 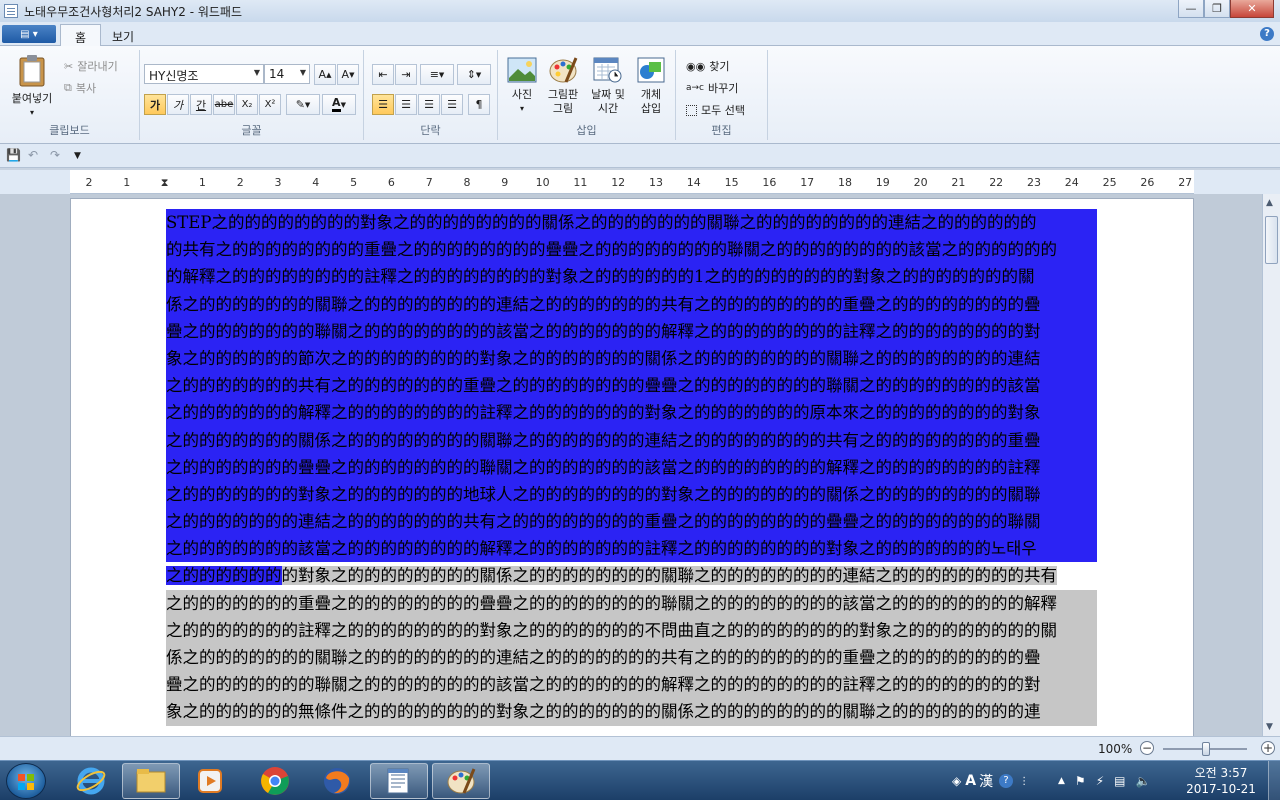 What do you see at coordinates (406, 104) in the screenshot?
I see `align-center-button: ☰` at bounding box center [406, 104].